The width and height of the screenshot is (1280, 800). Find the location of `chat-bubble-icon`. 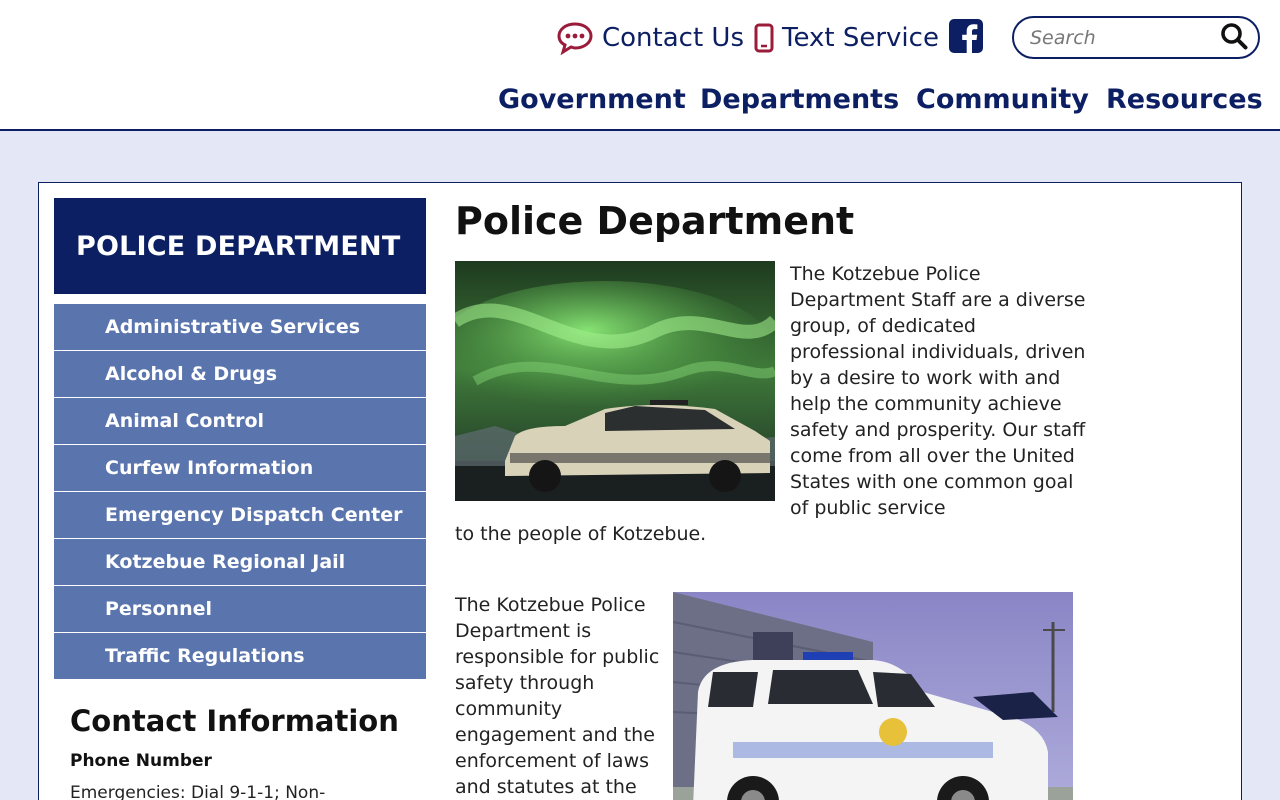

chat-bubble-icon is located at coordinates (575, 38).